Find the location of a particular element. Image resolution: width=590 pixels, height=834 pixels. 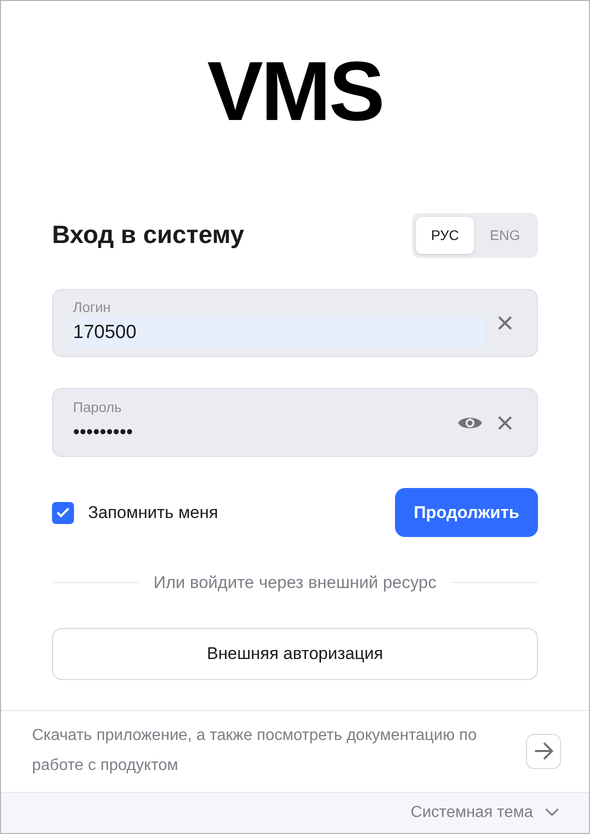

arrow-button is located at coordinates (543, 751).